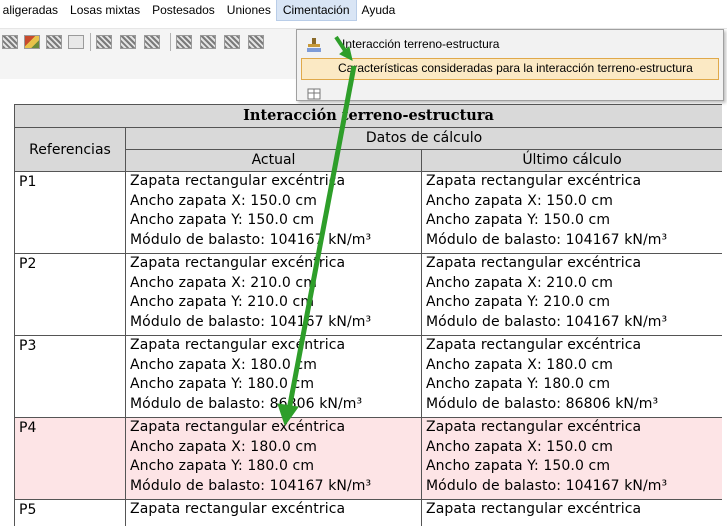 This screenshot has height=526, width=727. I want to click on reference-cell: P5, so click(70, 512).